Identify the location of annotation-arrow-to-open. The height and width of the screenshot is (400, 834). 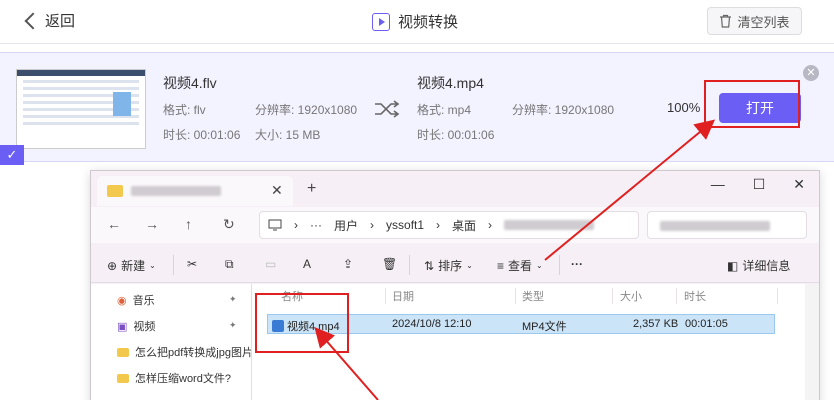
(630, 190).